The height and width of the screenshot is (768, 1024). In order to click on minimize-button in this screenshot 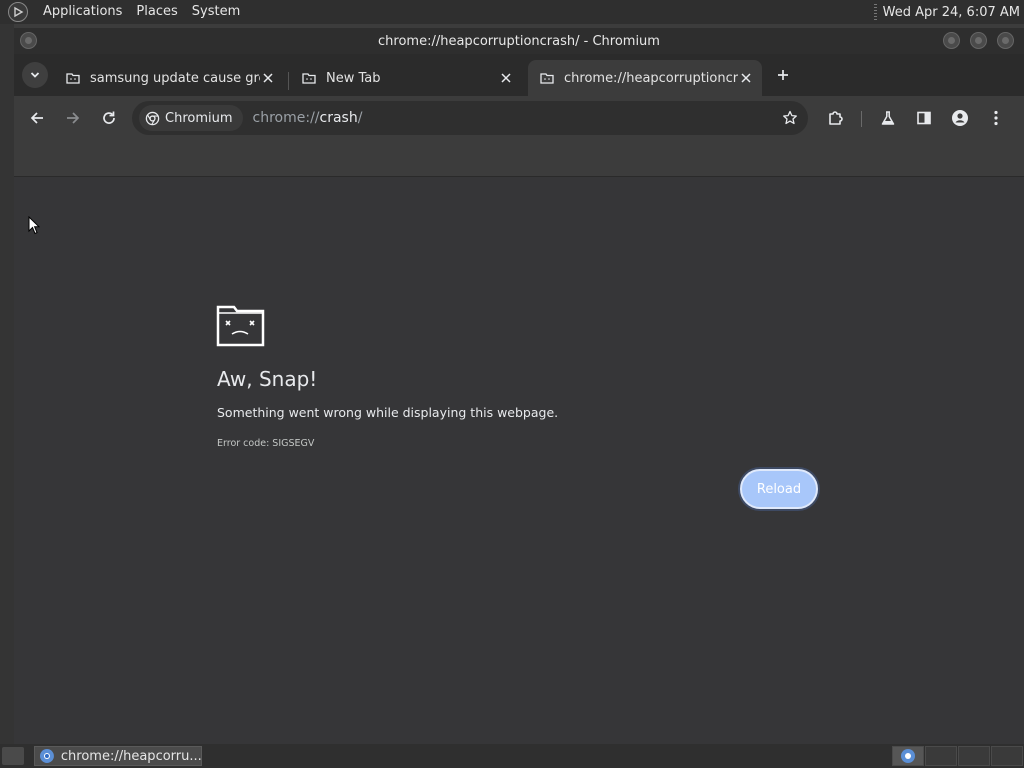, I will do `click(951, 40)`.